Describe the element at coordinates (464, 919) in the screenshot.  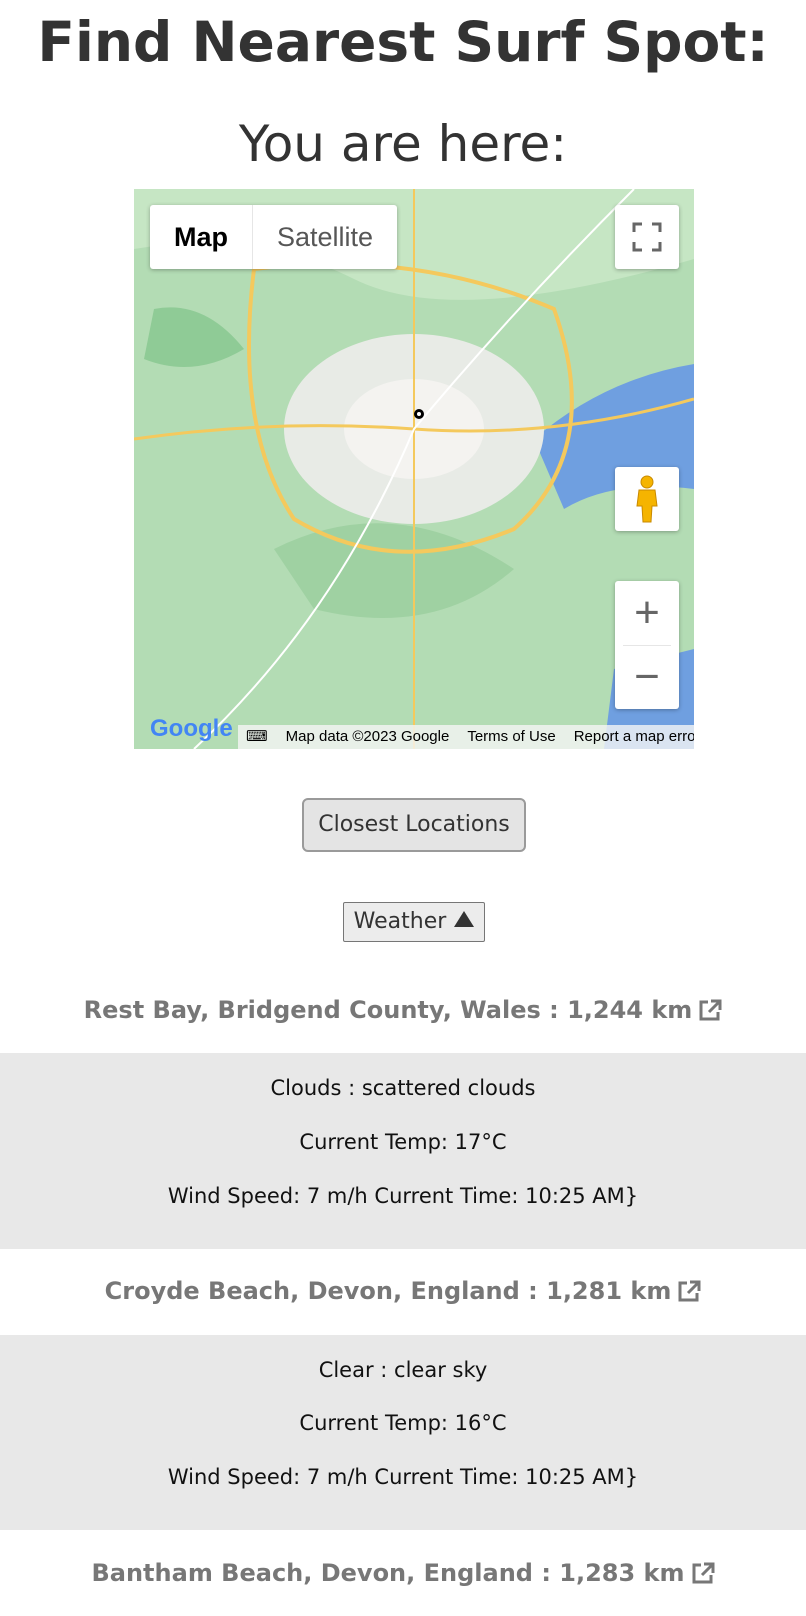
I see `triangle-up-icon` at that location.